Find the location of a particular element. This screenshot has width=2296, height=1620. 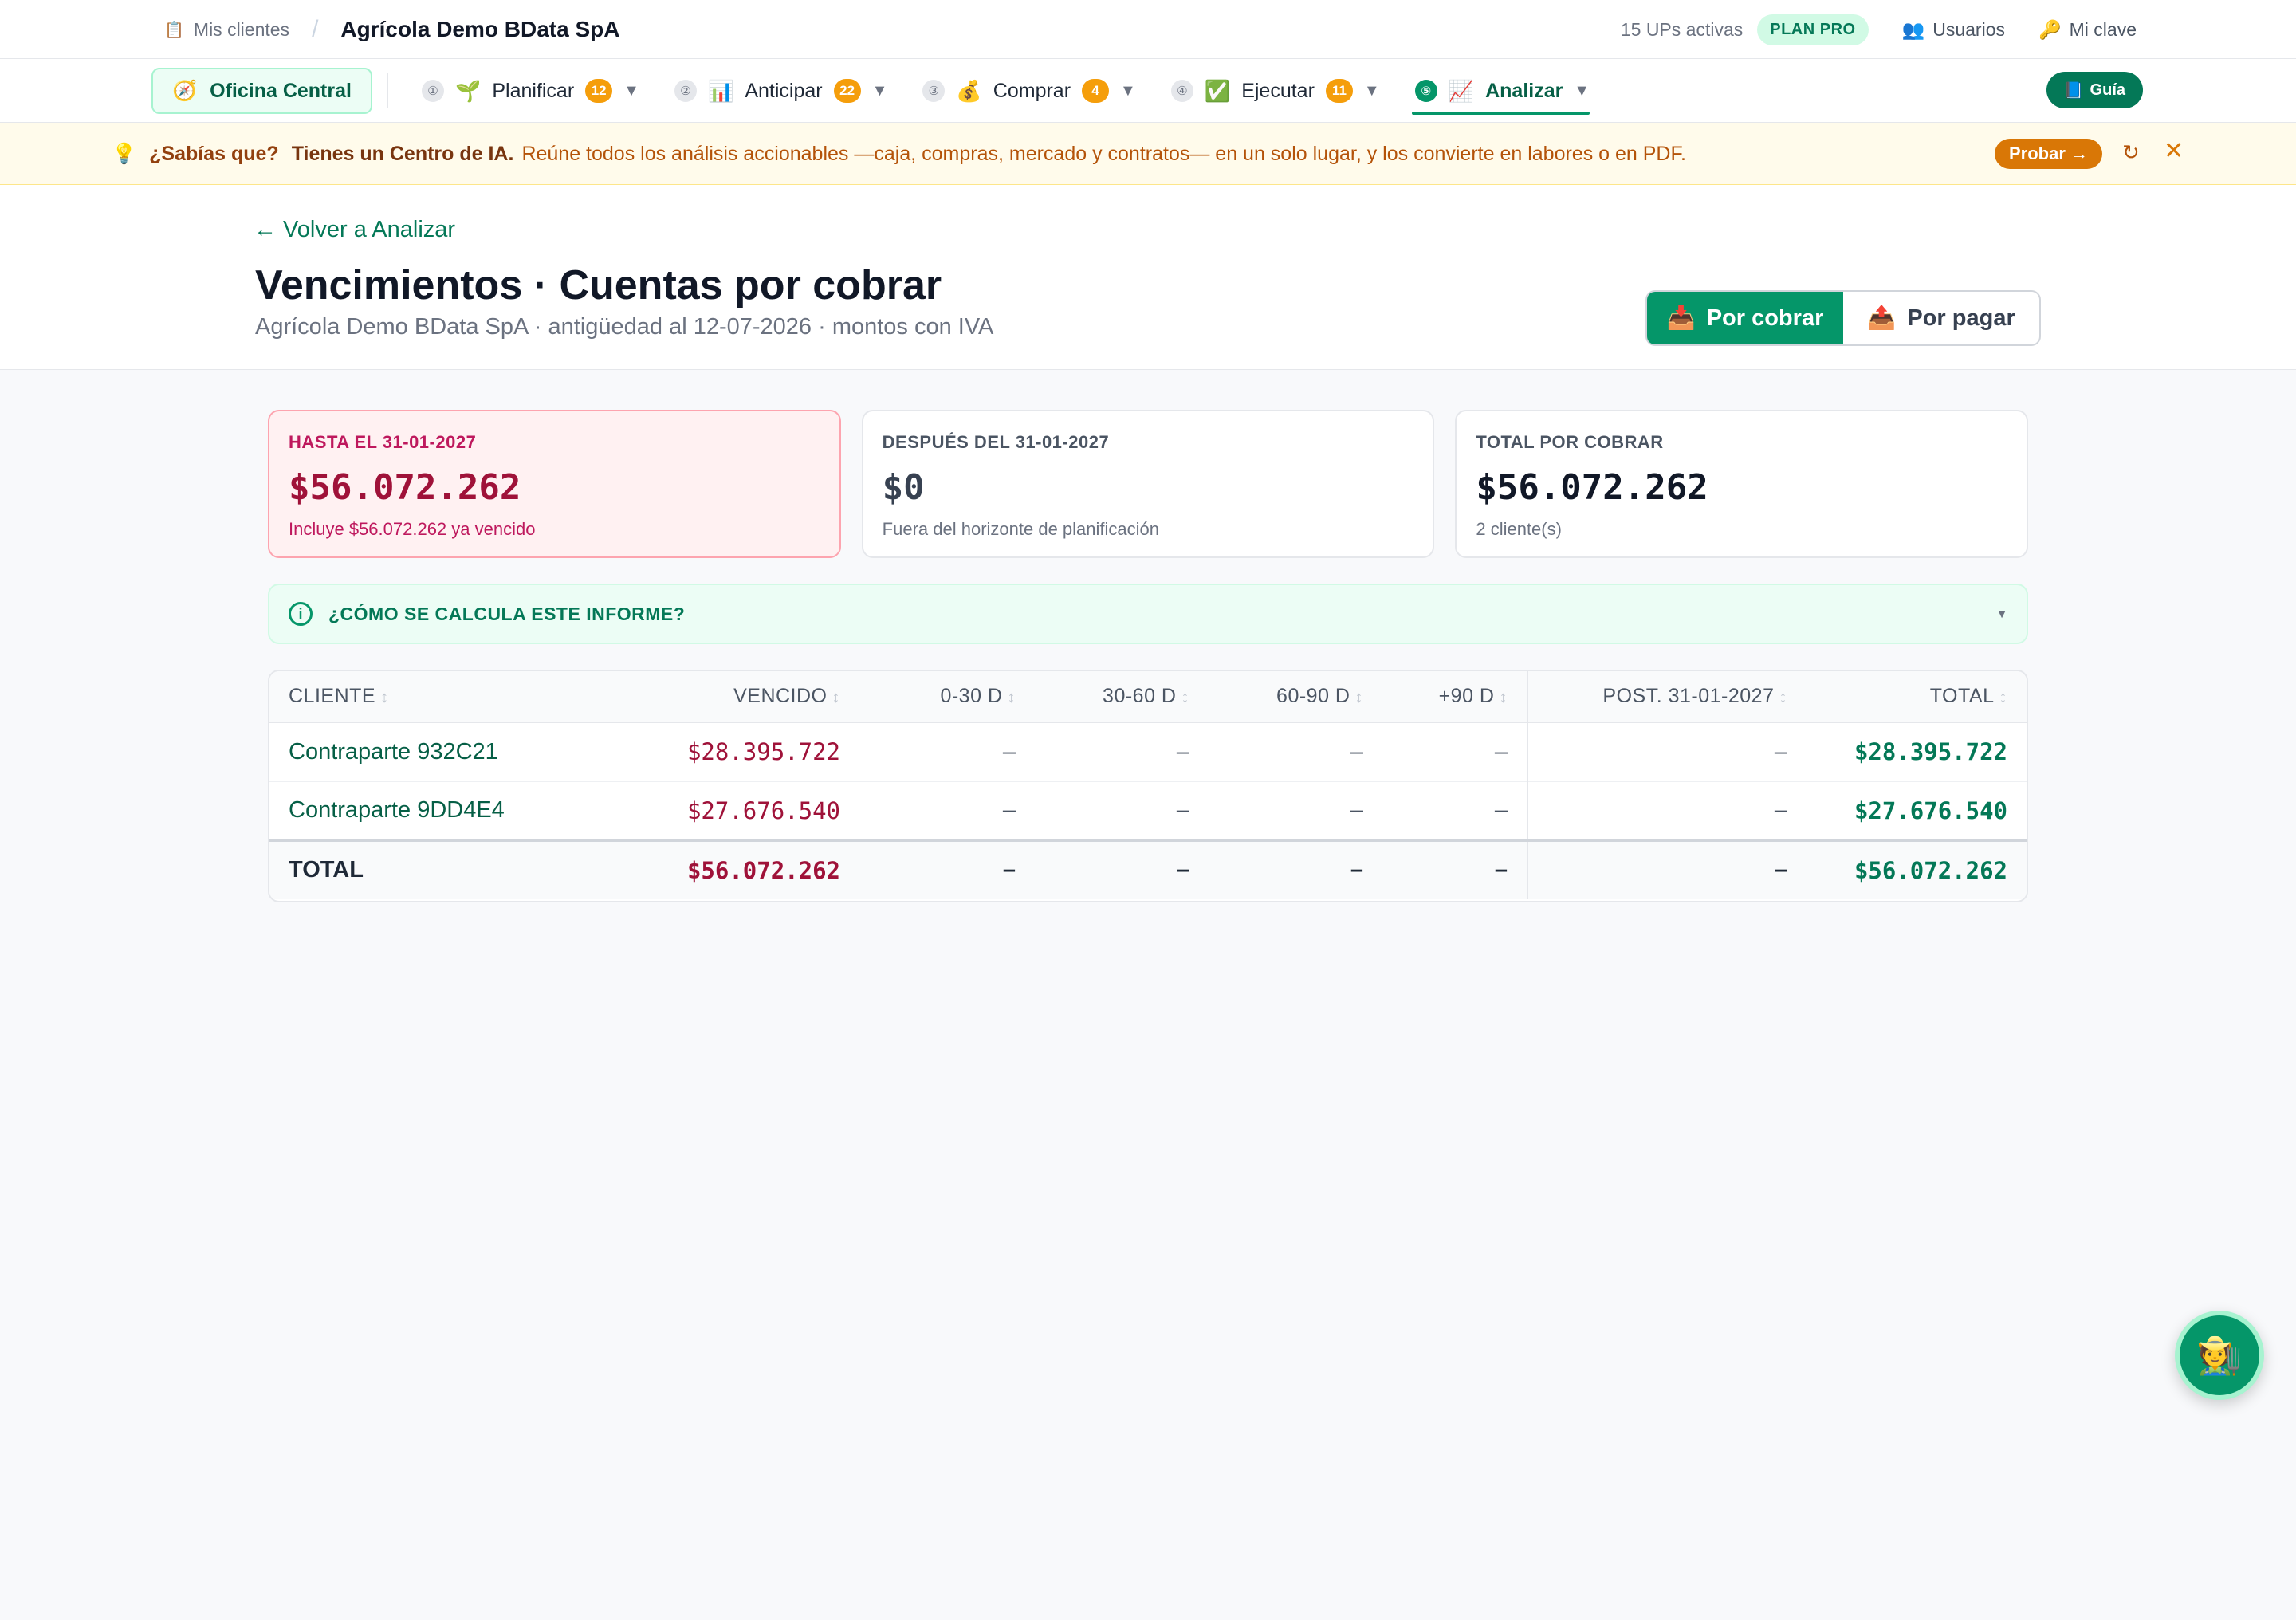

try-button: Probar → is located at coordinates (2049, 154).